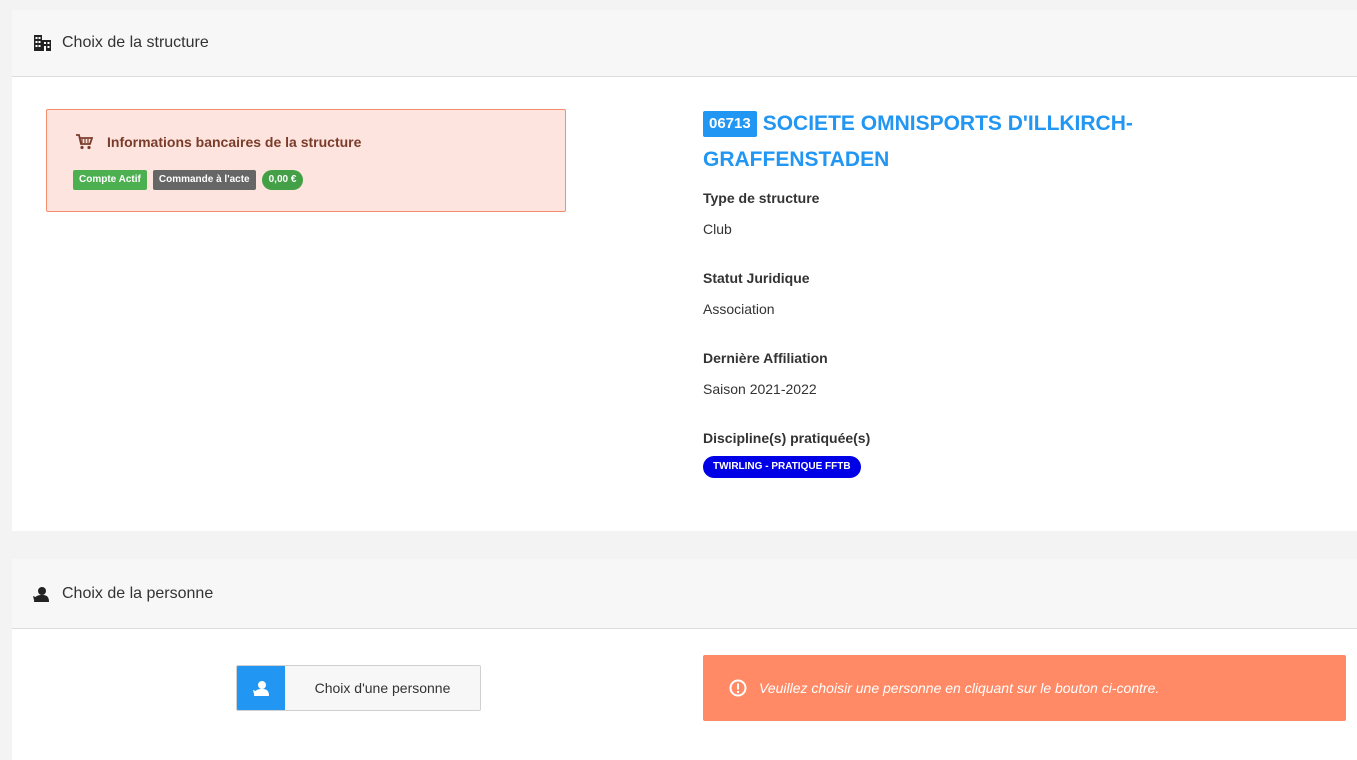 This screenshot has height=760, width=1357. Describe the element at coordinates (138, 593) in the screenshot. I see `person-panel-title: Choix de la personne` at that location.